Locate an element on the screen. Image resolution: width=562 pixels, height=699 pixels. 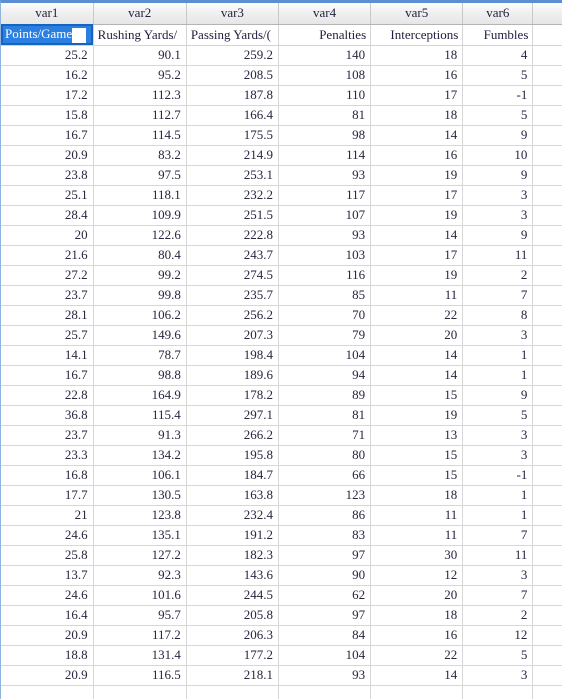
cell-r13-var2: 99.8 is located at coordinates (140, 295).